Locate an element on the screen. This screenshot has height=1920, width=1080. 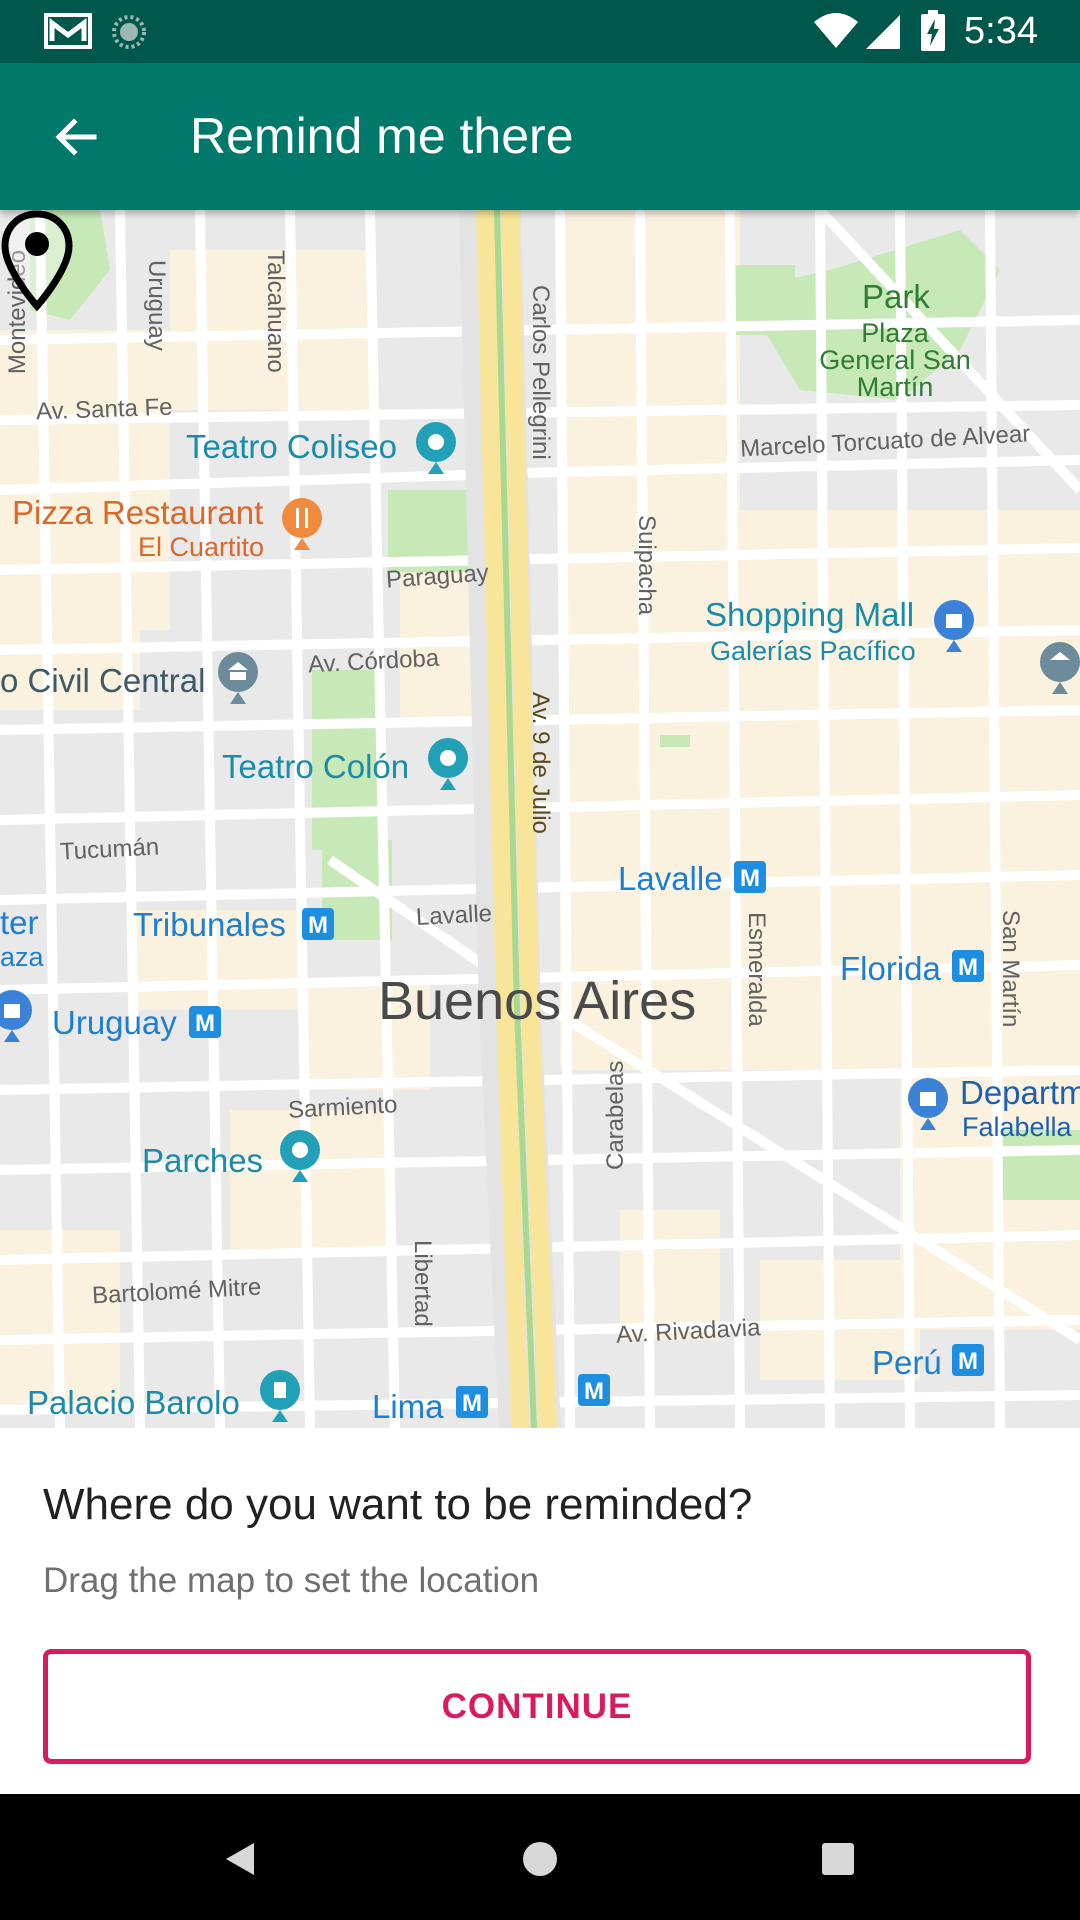
street-label: Av. Santa Fe is located at coordinates (104, 409).